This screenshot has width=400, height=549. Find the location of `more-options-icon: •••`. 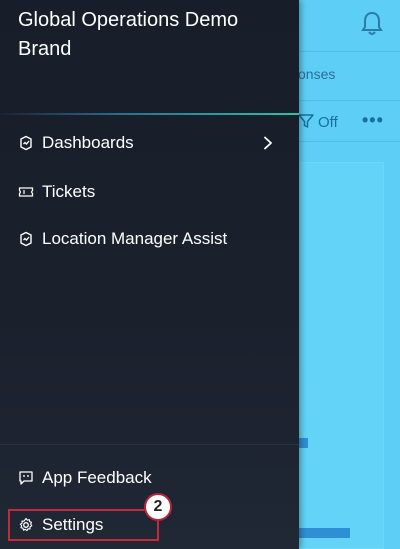

more-options-icon: ••• is located at coordinates (373, 120).